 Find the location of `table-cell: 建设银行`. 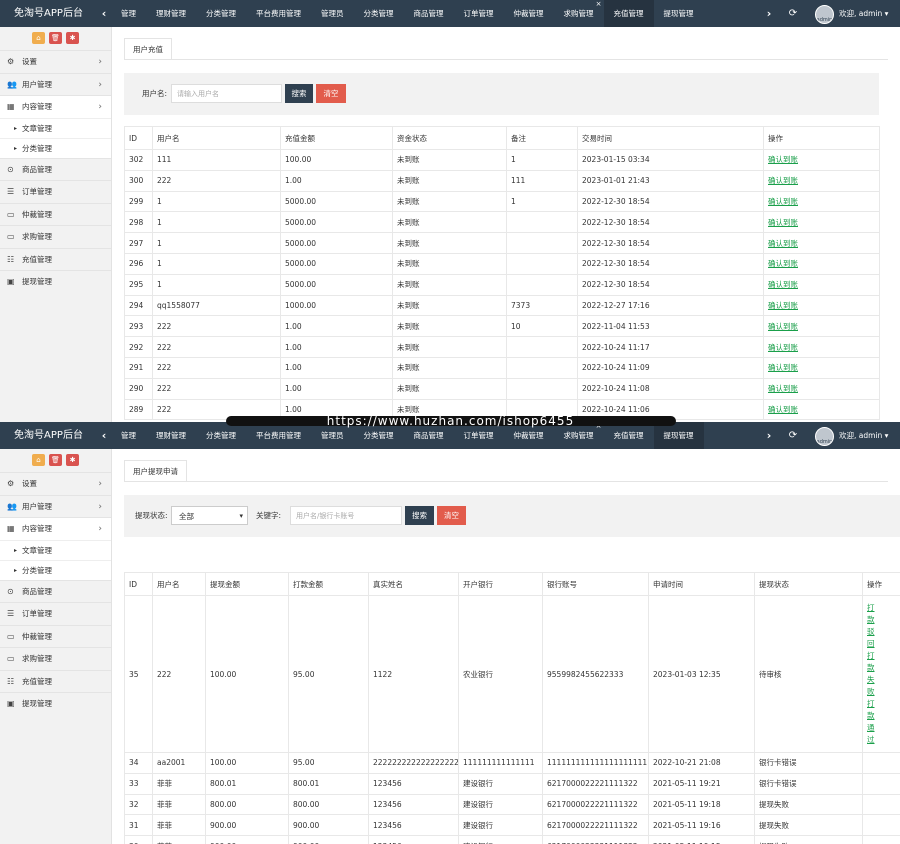

table-cell: 建设银行 is located at coordinates (500, 839).